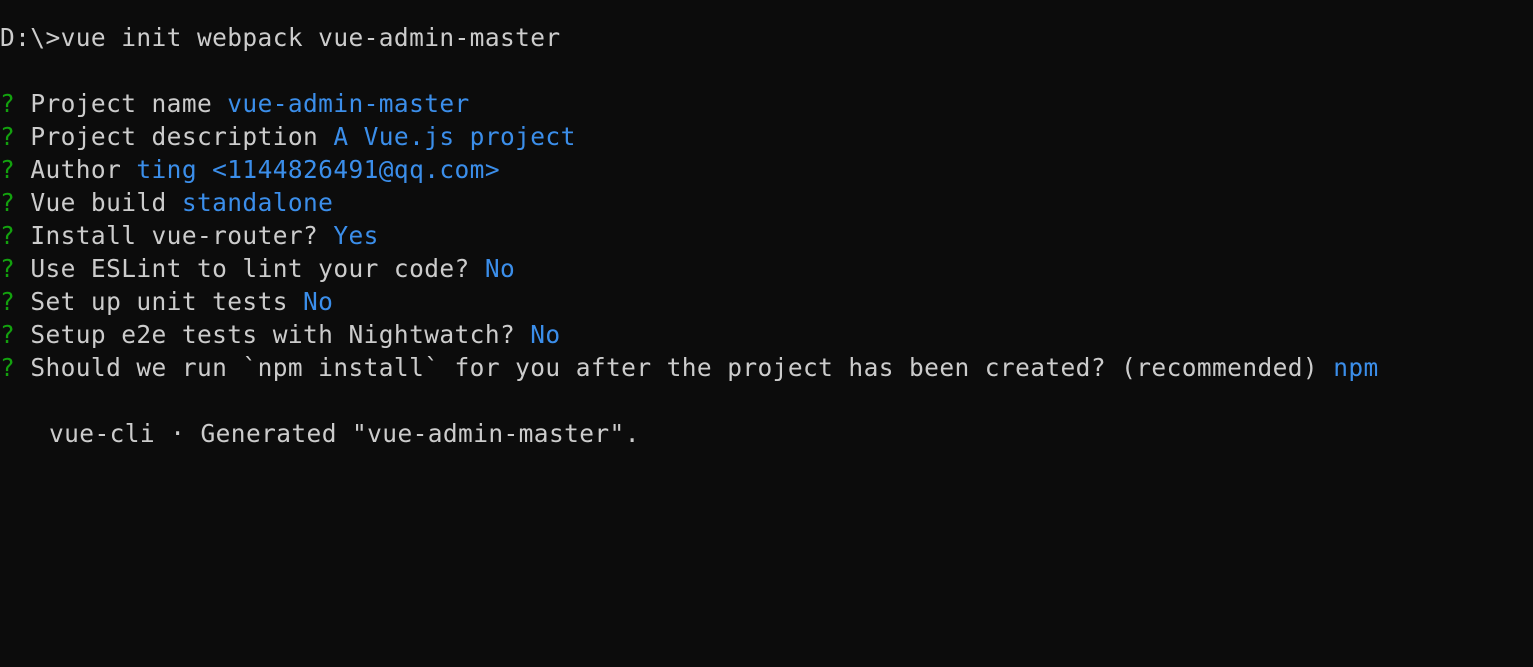 This screenshot has width=1533, height=667. What do you see at coordinates (344, 433) in the screenshot?
I see `generated-message: vue-cli · Generated "vue-admin-master".` at bounding box center [344, 433].